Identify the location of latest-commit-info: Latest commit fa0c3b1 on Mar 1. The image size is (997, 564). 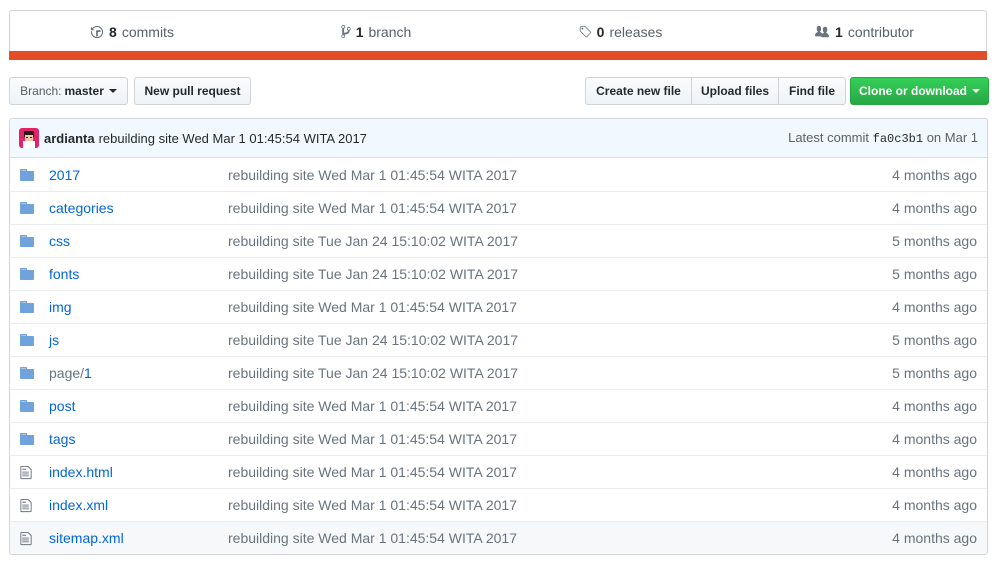
(883, 138).